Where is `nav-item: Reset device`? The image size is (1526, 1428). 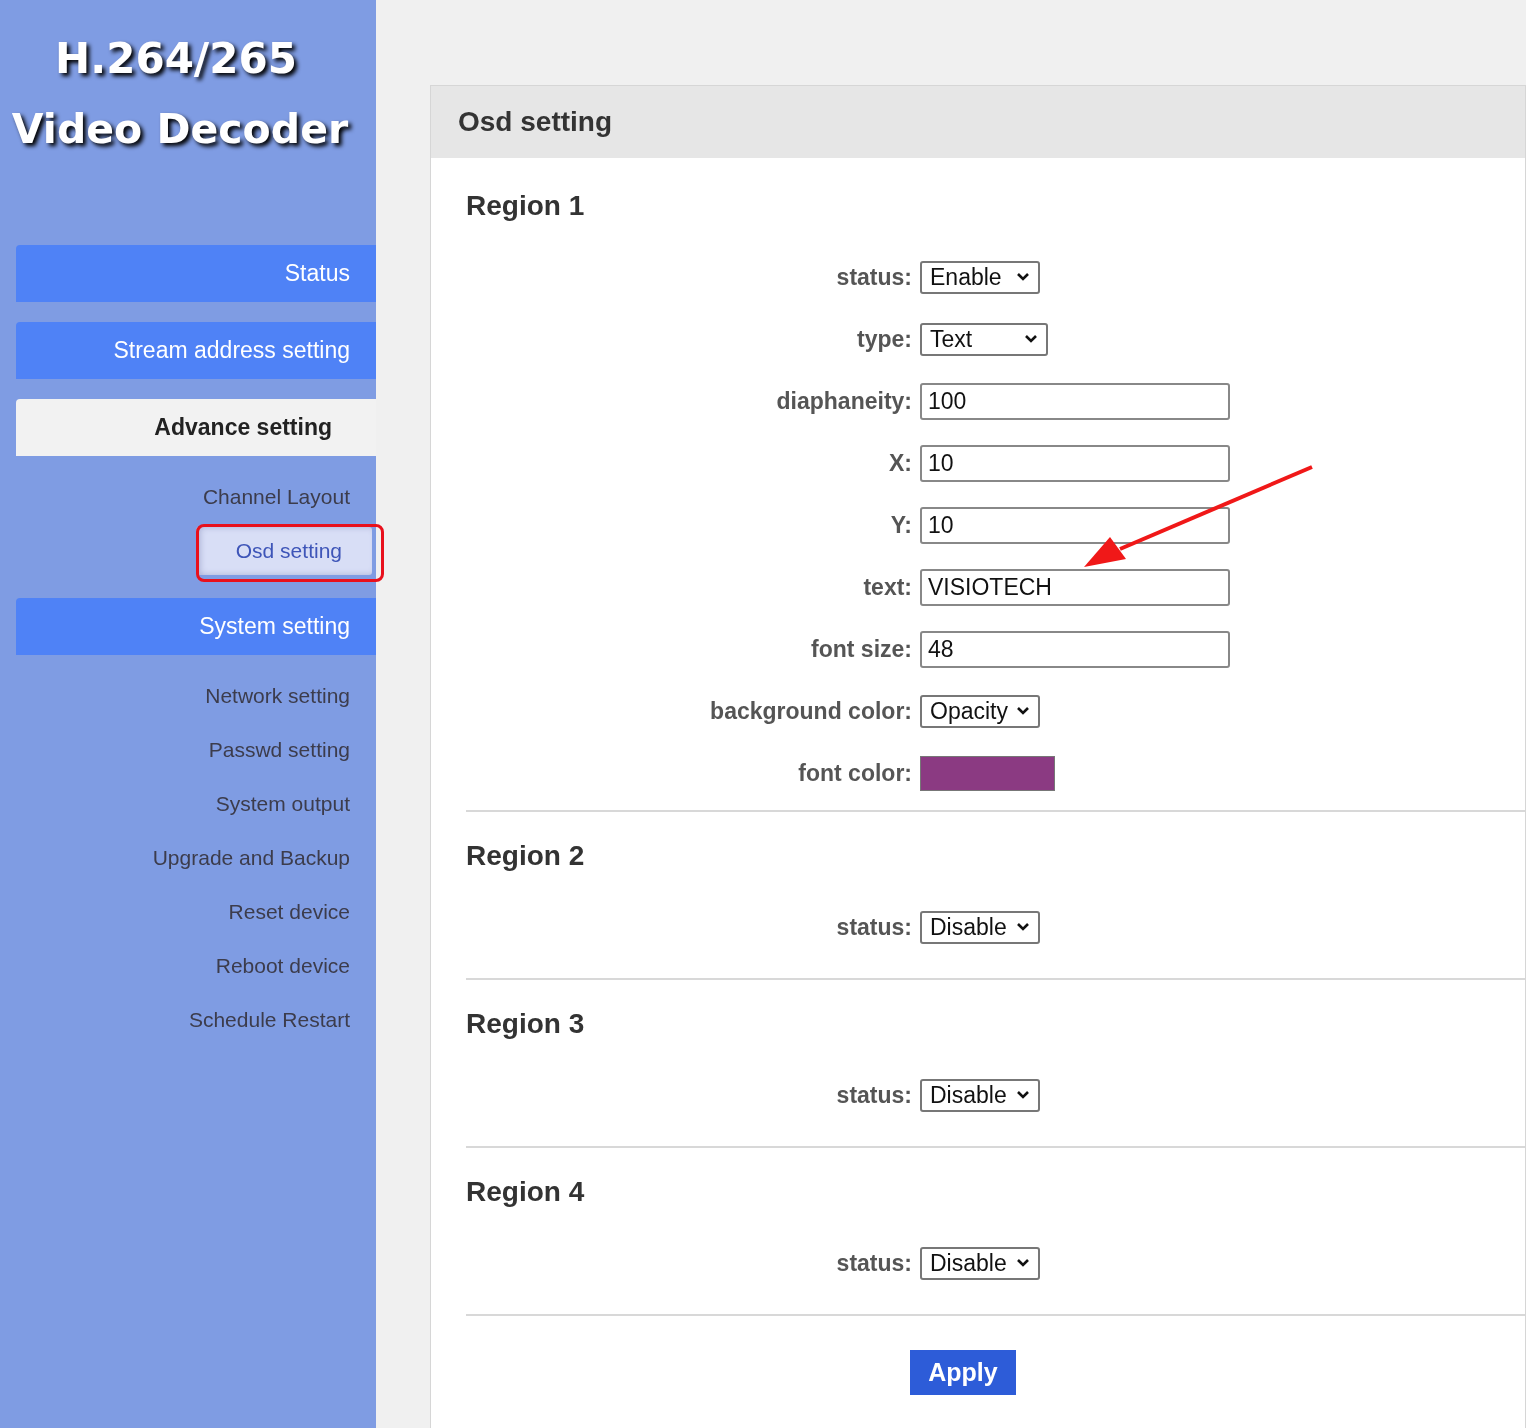 nav-item: Reset device is located at coordinates (289, 912).